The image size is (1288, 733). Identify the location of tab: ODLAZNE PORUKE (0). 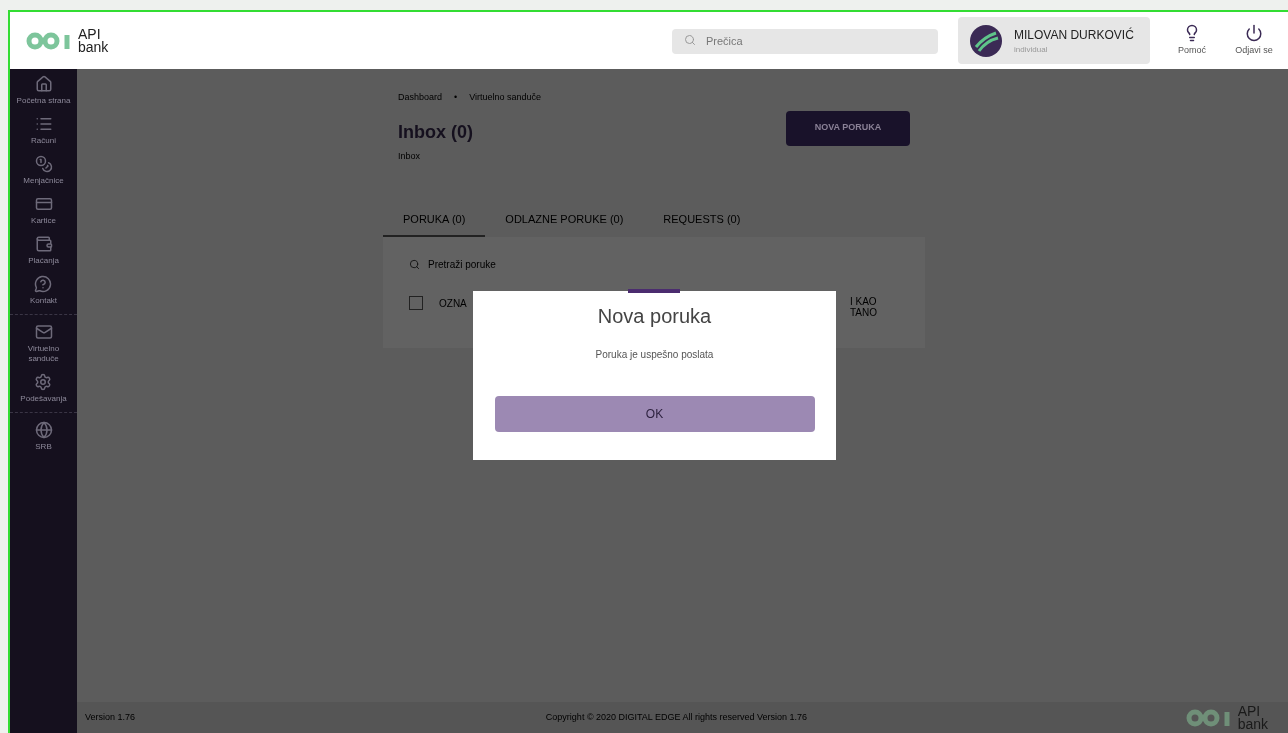
(564, 224).